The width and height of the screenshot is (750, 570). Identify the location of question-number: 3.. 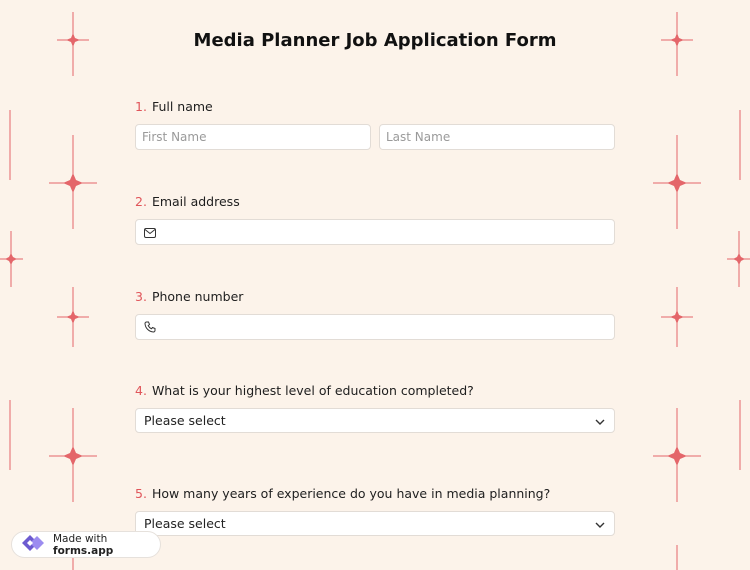
(141, 296).